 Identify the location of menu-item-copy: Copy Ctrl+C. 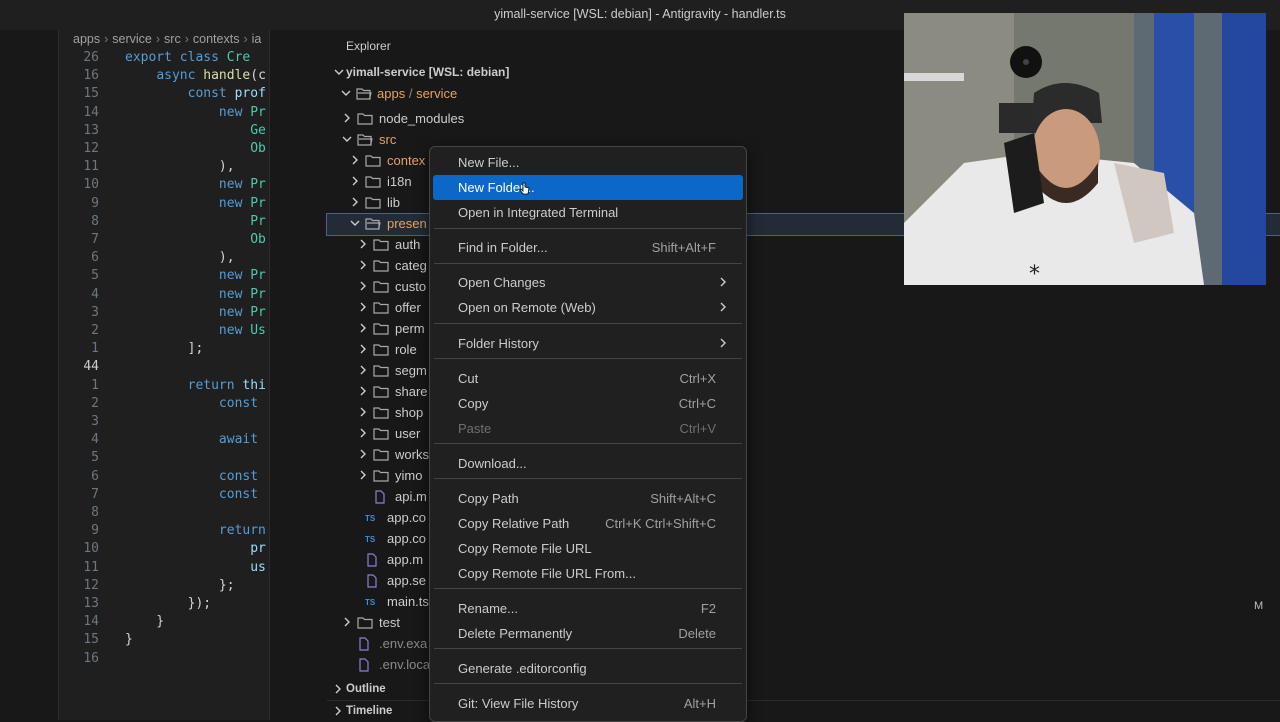
(588, 403).